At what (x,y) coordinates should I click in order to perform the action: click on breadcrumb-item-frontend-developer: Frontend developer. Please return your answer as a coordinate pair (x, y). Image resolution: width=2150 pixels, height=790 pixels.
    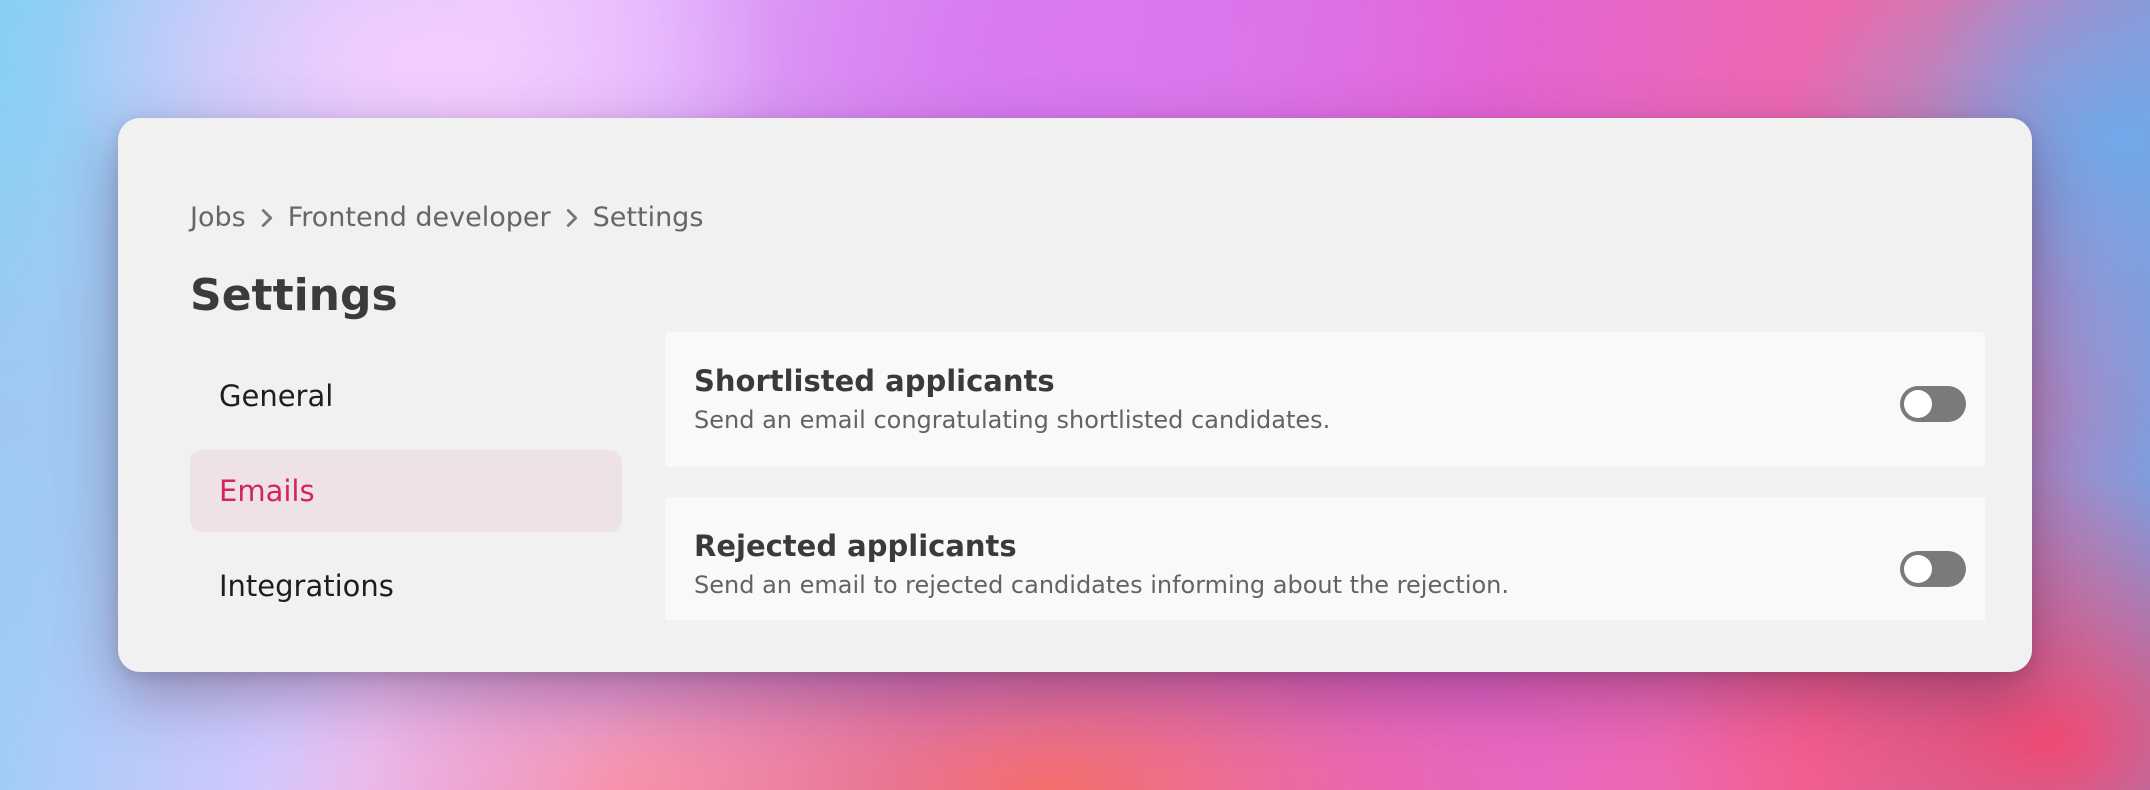
    Looking at the image, I should click on (419, 217).